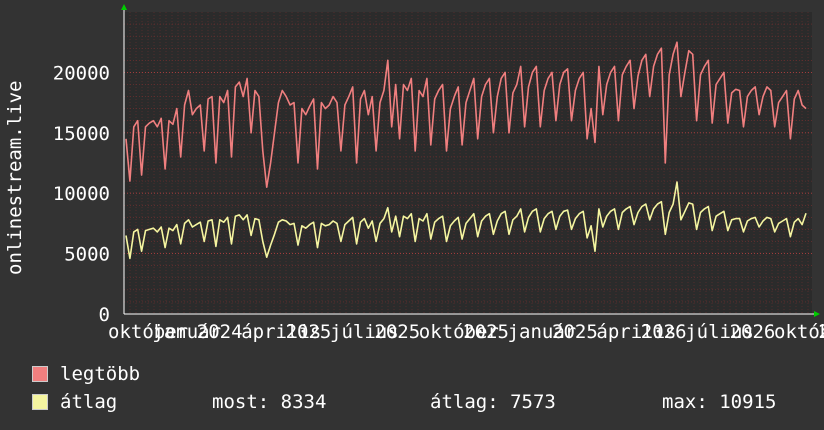  Describe the element at coordinates (124, 7) in the screenshot. I see `y-axis-arrow` at that location.